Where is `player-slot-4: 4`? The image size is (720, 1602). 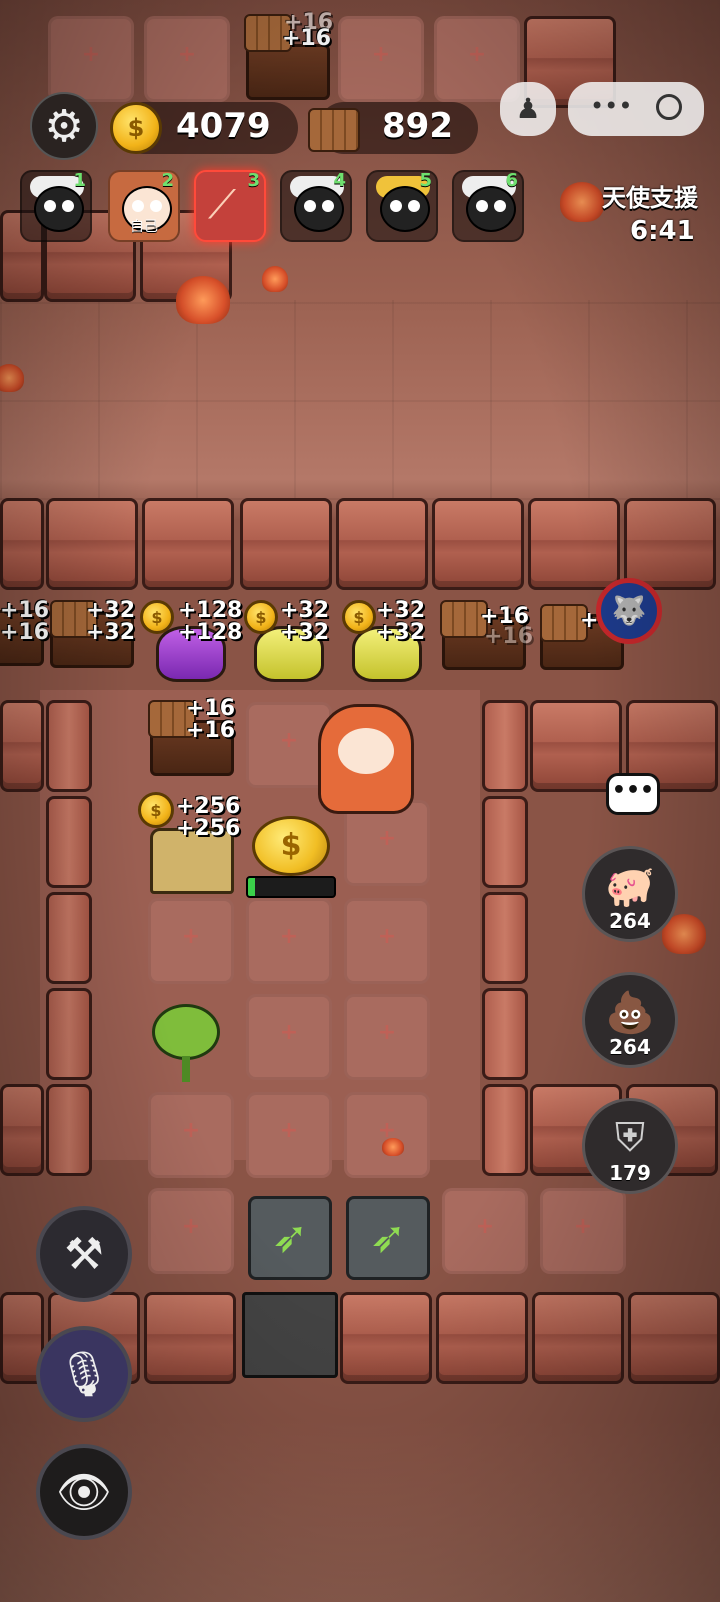
player-slot-4: 4 is located at coordinates (316, 206).